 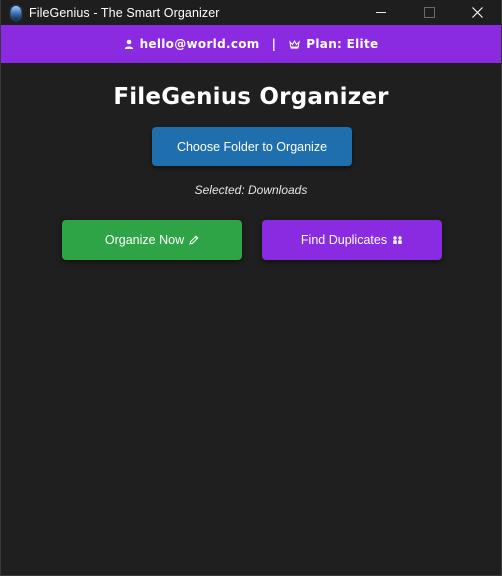 I want to click on account-email: hello@world.com, so click(x=192, y=44).